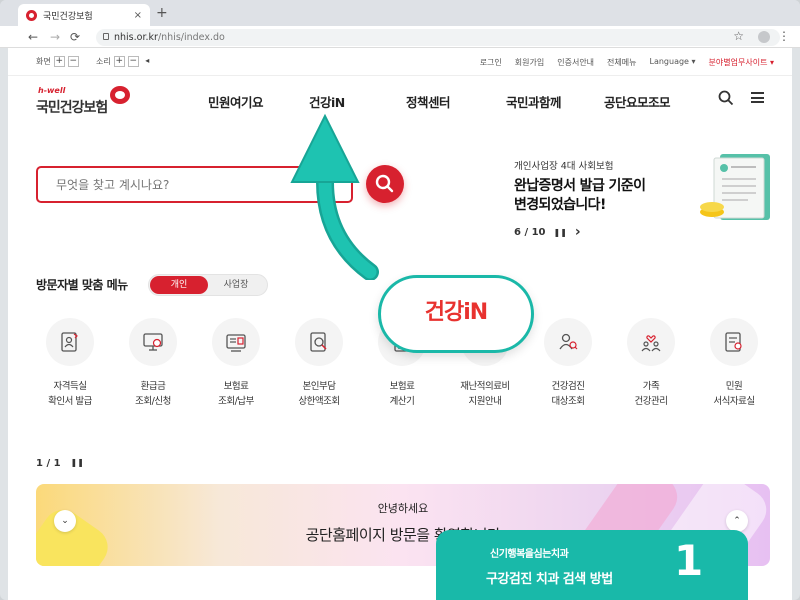  What do you see at coordinates (456, 314) in the screenshot?
I see `tutorial-badge: 건강iN` at bounding box center [456, 314].